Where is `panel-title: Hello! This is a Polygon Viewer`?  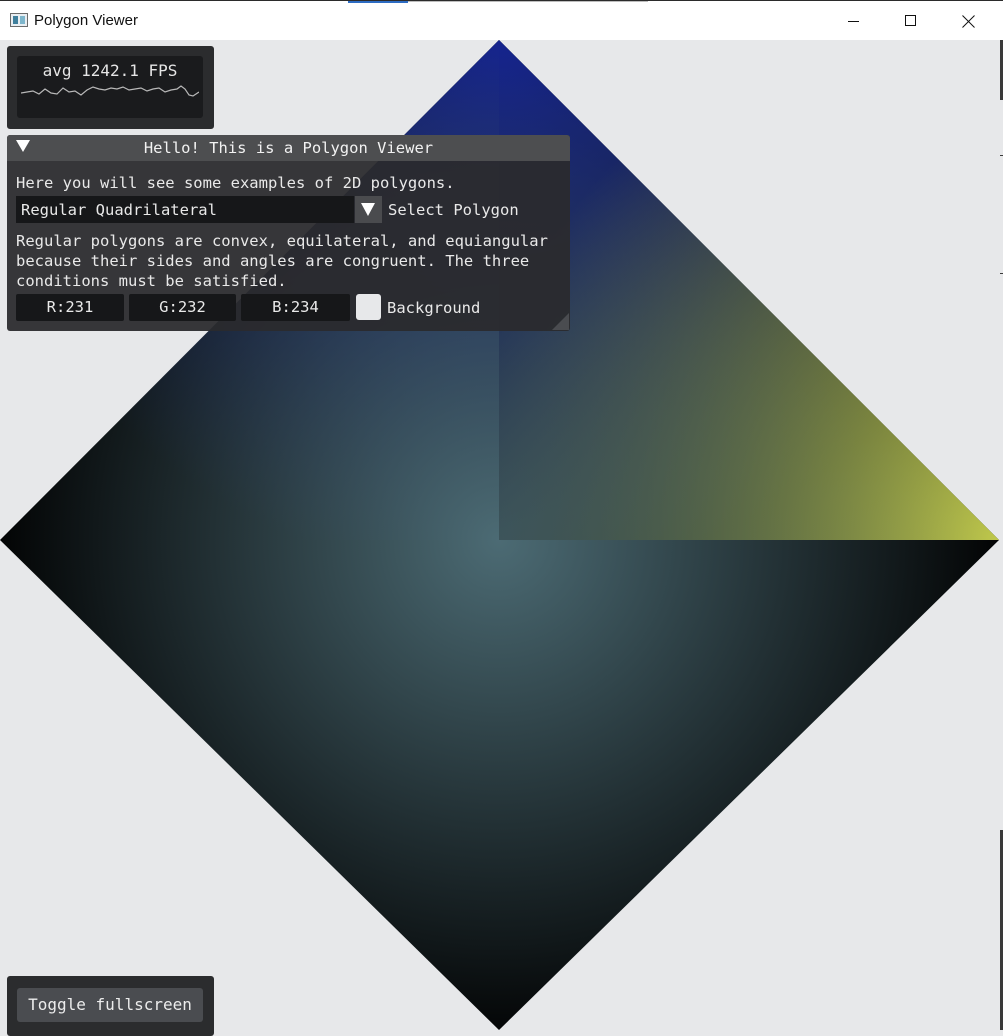
panel-title: Hello! This is a Polygon Viewer is located at coordinates (288, 148).